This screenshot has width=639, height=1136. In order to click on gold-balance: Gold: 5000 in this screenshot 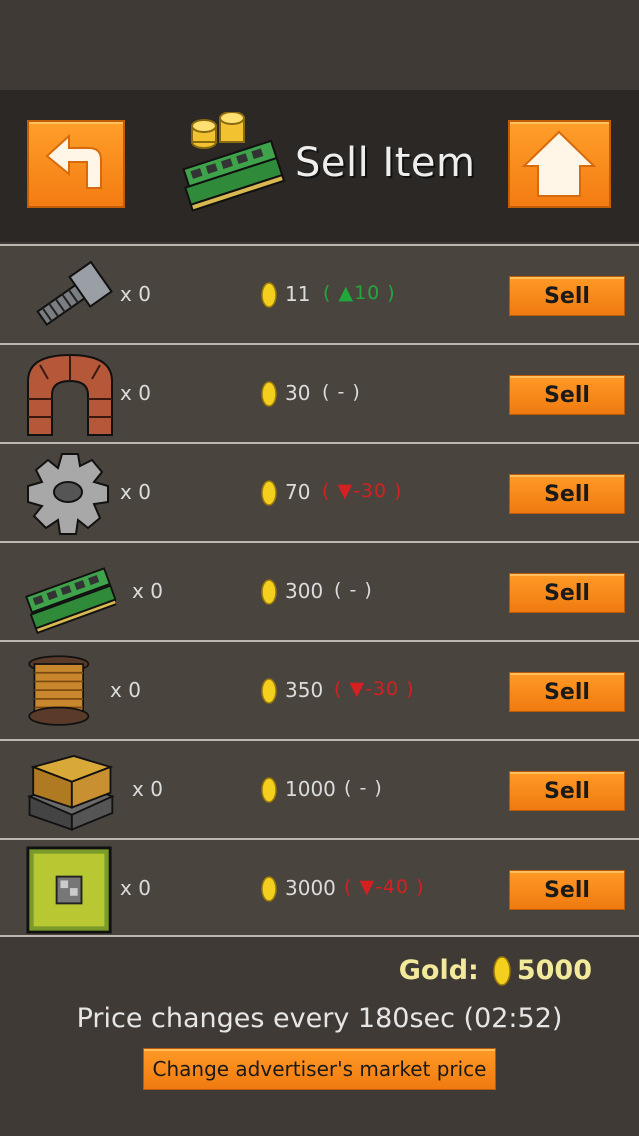, I will do `click(495, 970)`.